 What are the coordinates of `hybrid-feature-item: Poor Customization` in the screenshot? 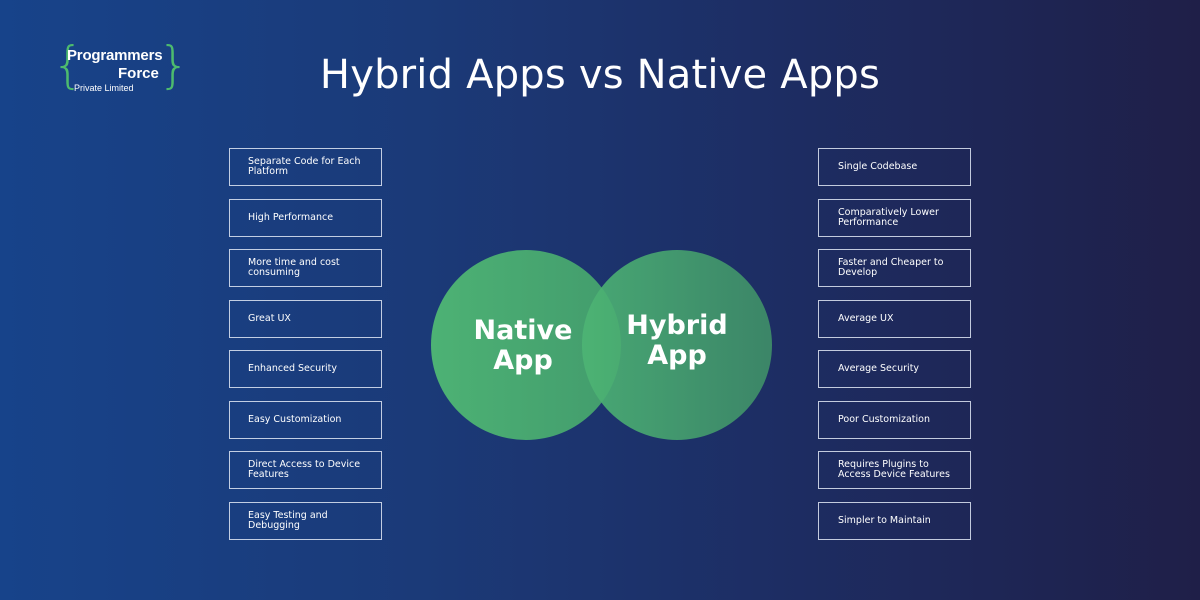 It's located at (894, 419).